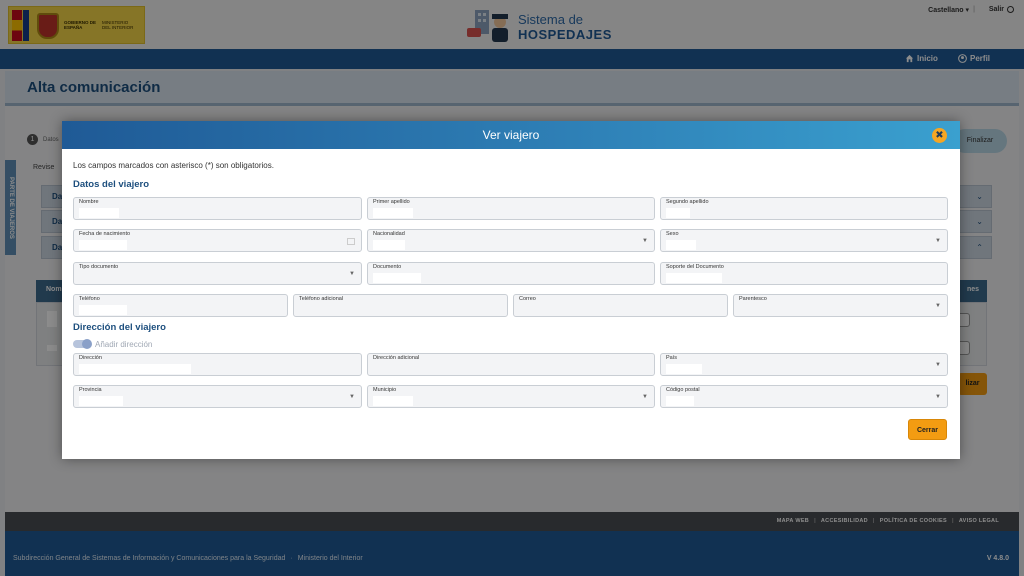 This screenshot has height=576, width=1024. Describe the element at coordinates (695, 267) in the screenshot. I see `field-label: Soporte del Documento` at that location.